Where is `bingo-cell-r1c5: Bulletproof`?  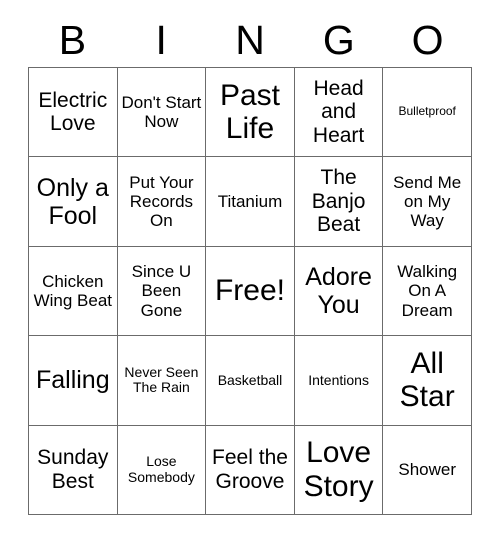
bingo-cell-r1c5: Bulletproof is located at coordinates (427, 113).